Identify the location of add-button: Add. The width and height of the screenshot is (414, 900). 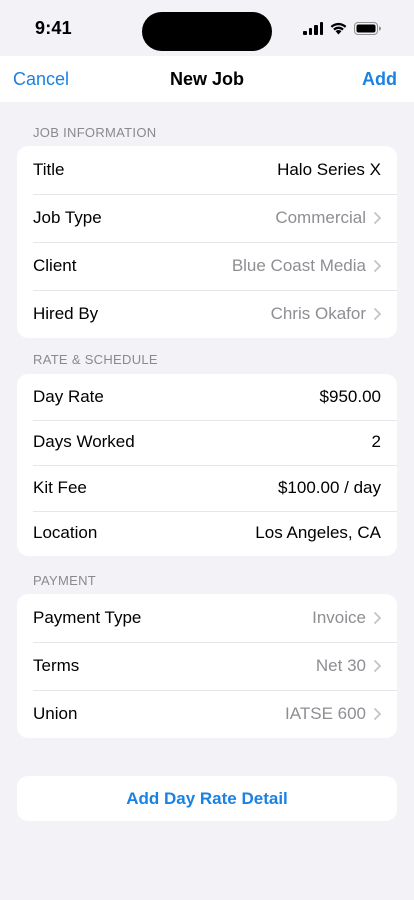
(379, 79).